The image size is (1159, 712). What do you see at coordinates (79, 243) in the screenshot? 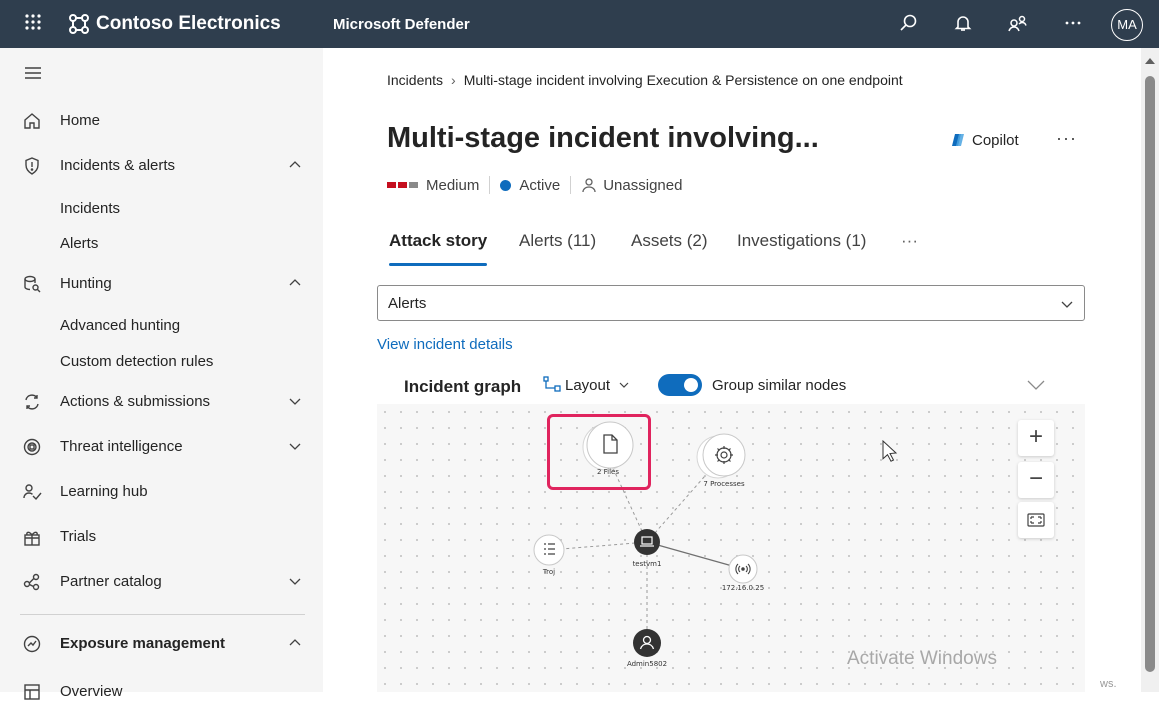
I see `sidebar-item-alerts: Alerts` at bounding box center [79, 243].